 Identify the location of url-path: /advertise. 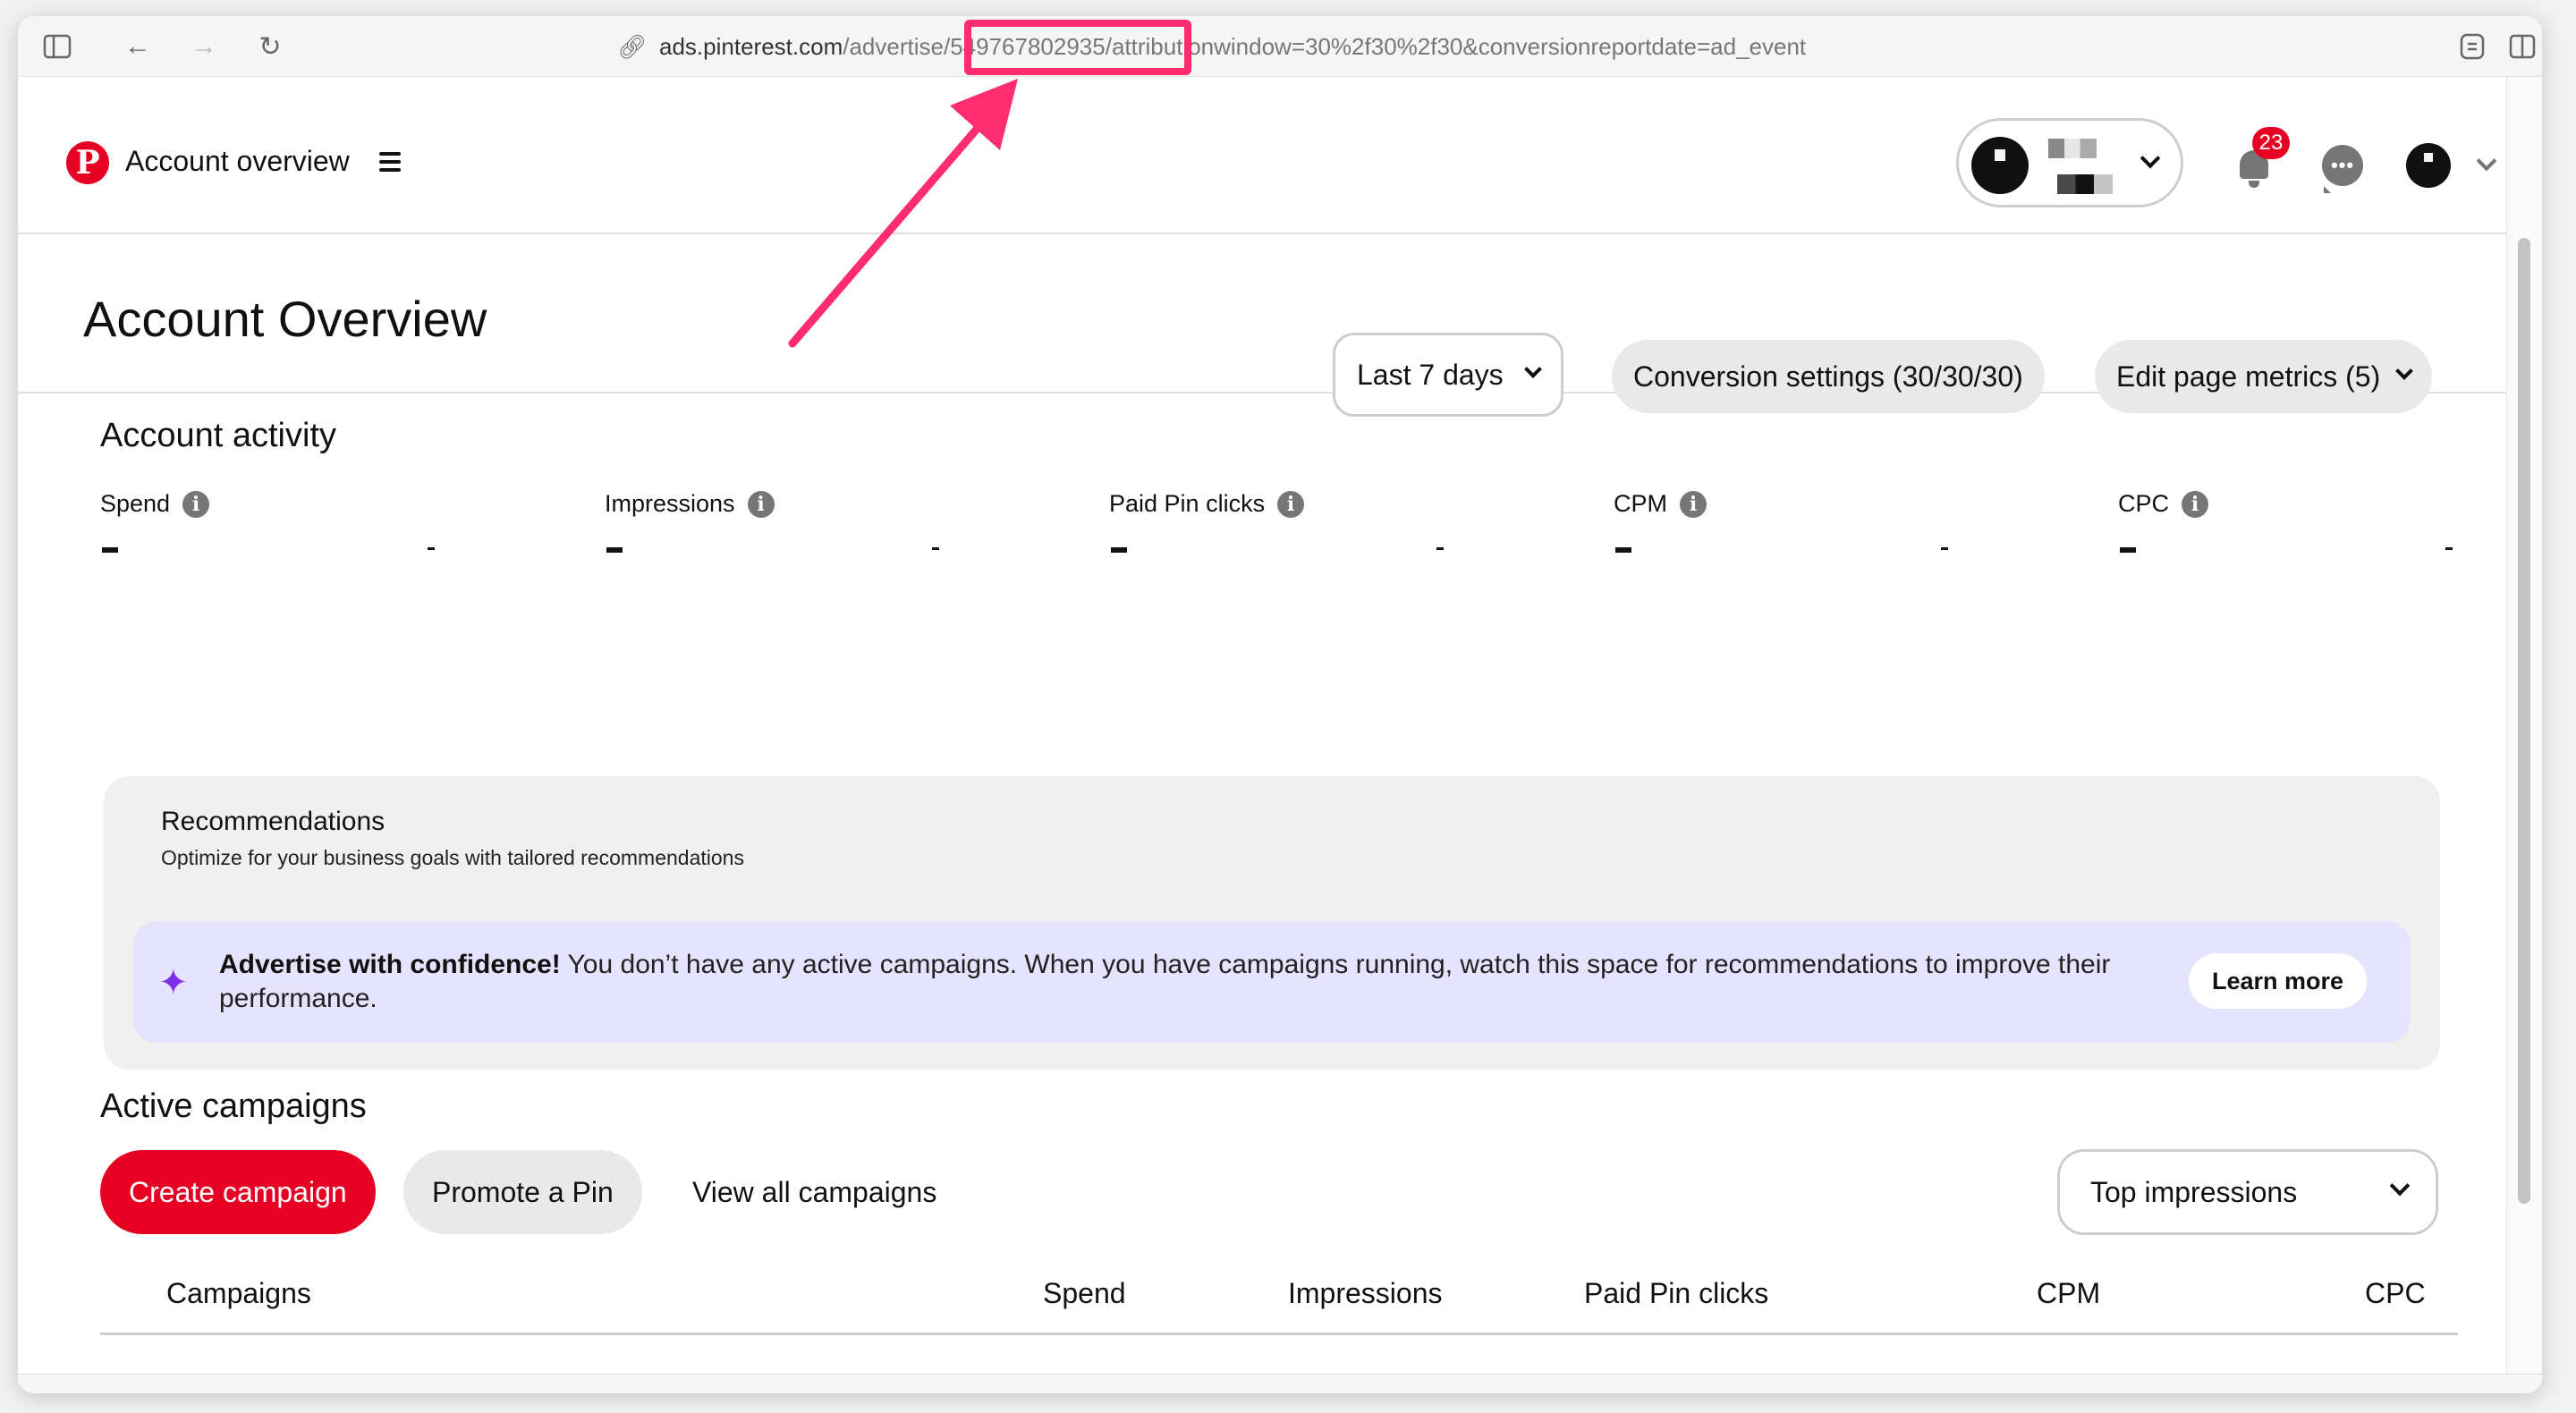
(893, 46).